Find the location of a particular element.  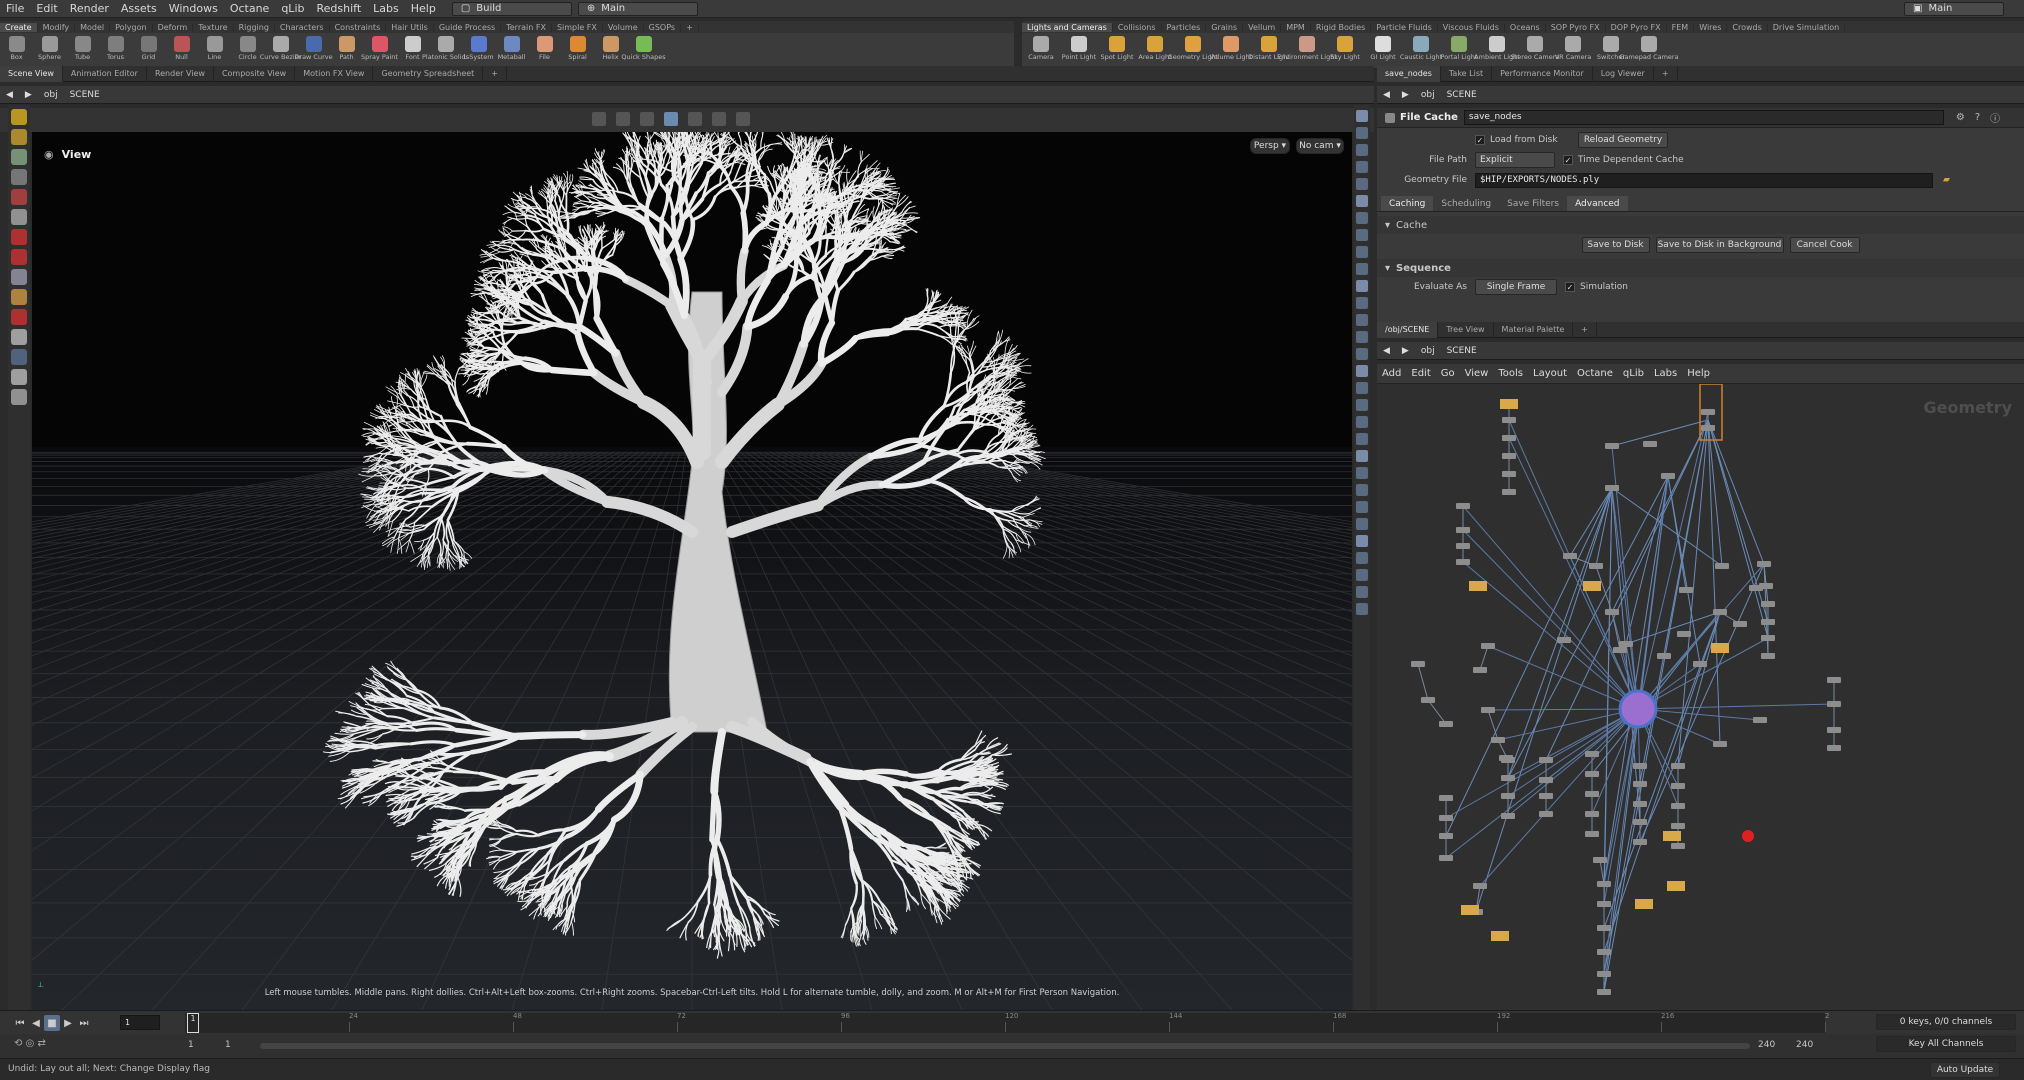

menu-edit: Edit is located at coordinates (46, 8).